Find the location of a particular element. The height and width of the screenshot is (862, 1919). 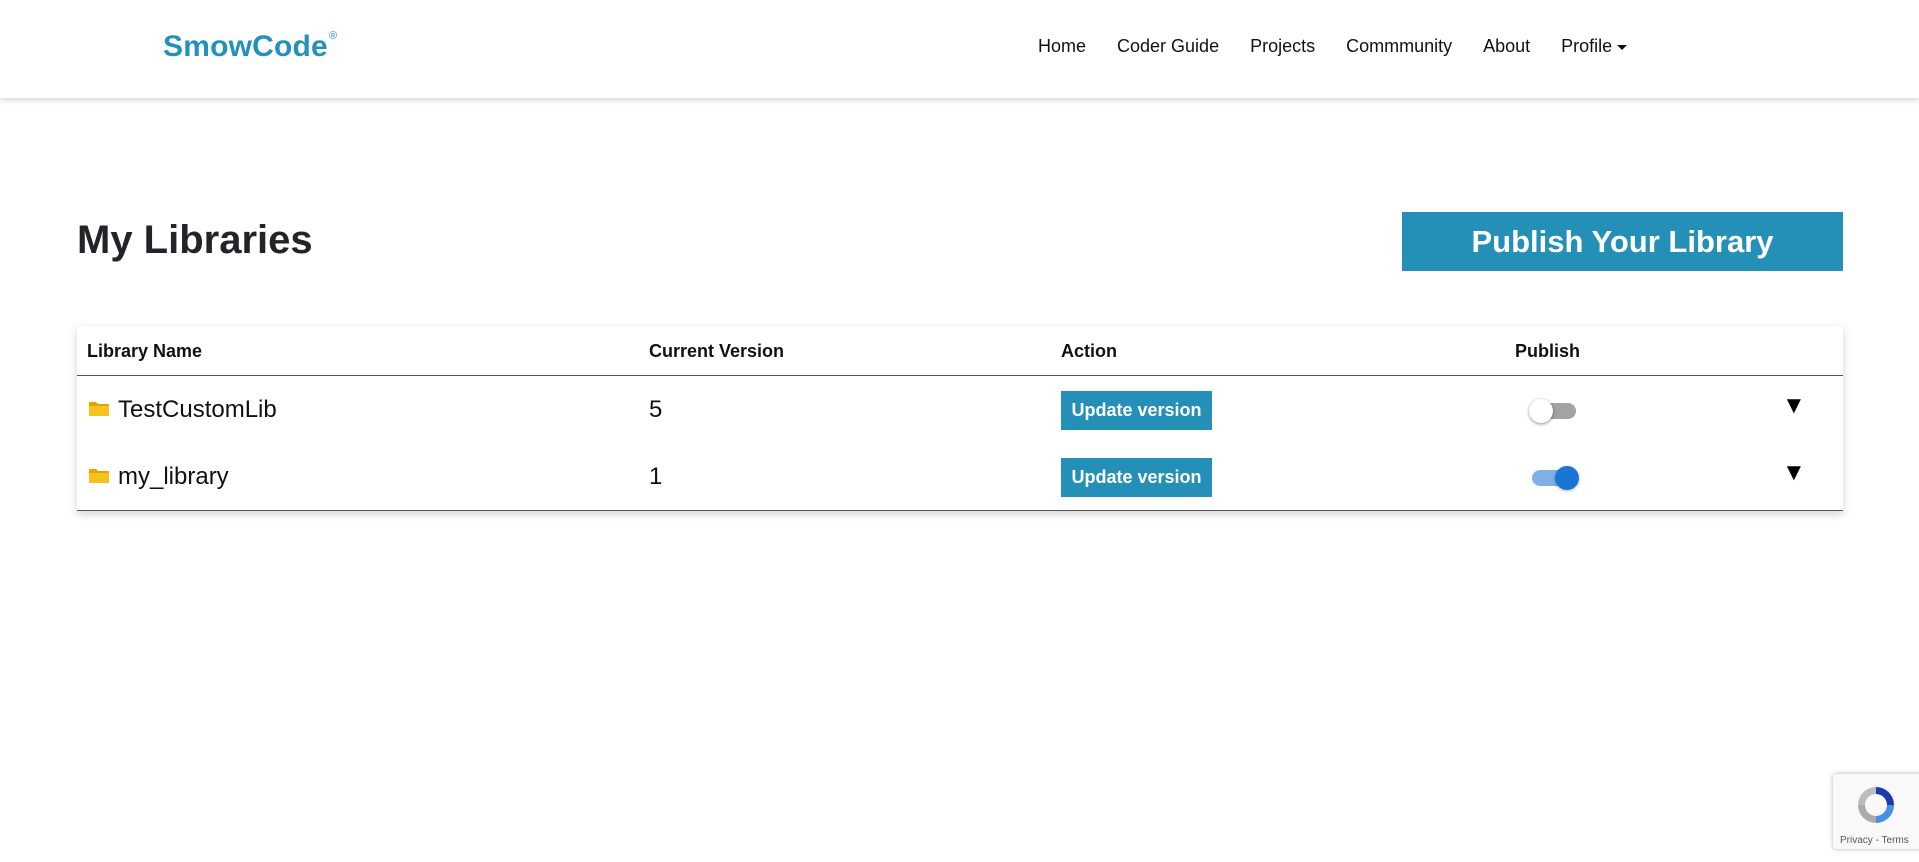

library-name: my_library is located at coordinates (173, 477).